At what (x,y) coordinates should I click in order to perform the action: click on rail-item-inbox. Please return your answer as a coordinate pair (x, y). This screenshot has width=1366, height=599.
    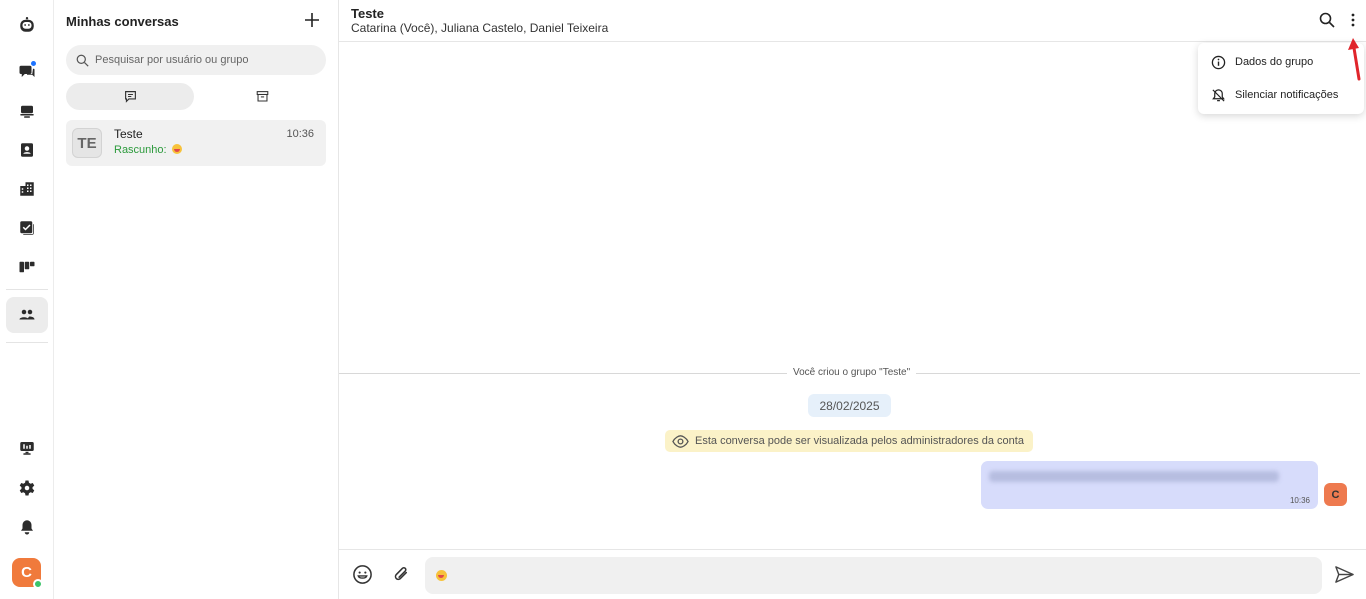
    Looking at the image, I should click on (27, 111).